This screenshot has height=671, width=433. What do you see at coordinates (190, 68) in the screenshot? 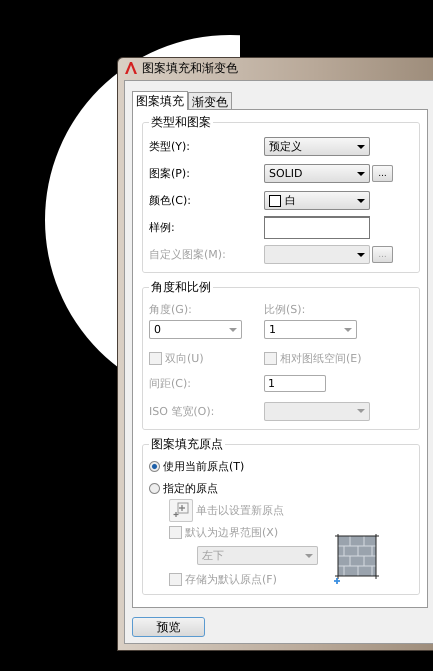
I see `window-title: 图案填充和渐变色` at bounding box center [190, 68].